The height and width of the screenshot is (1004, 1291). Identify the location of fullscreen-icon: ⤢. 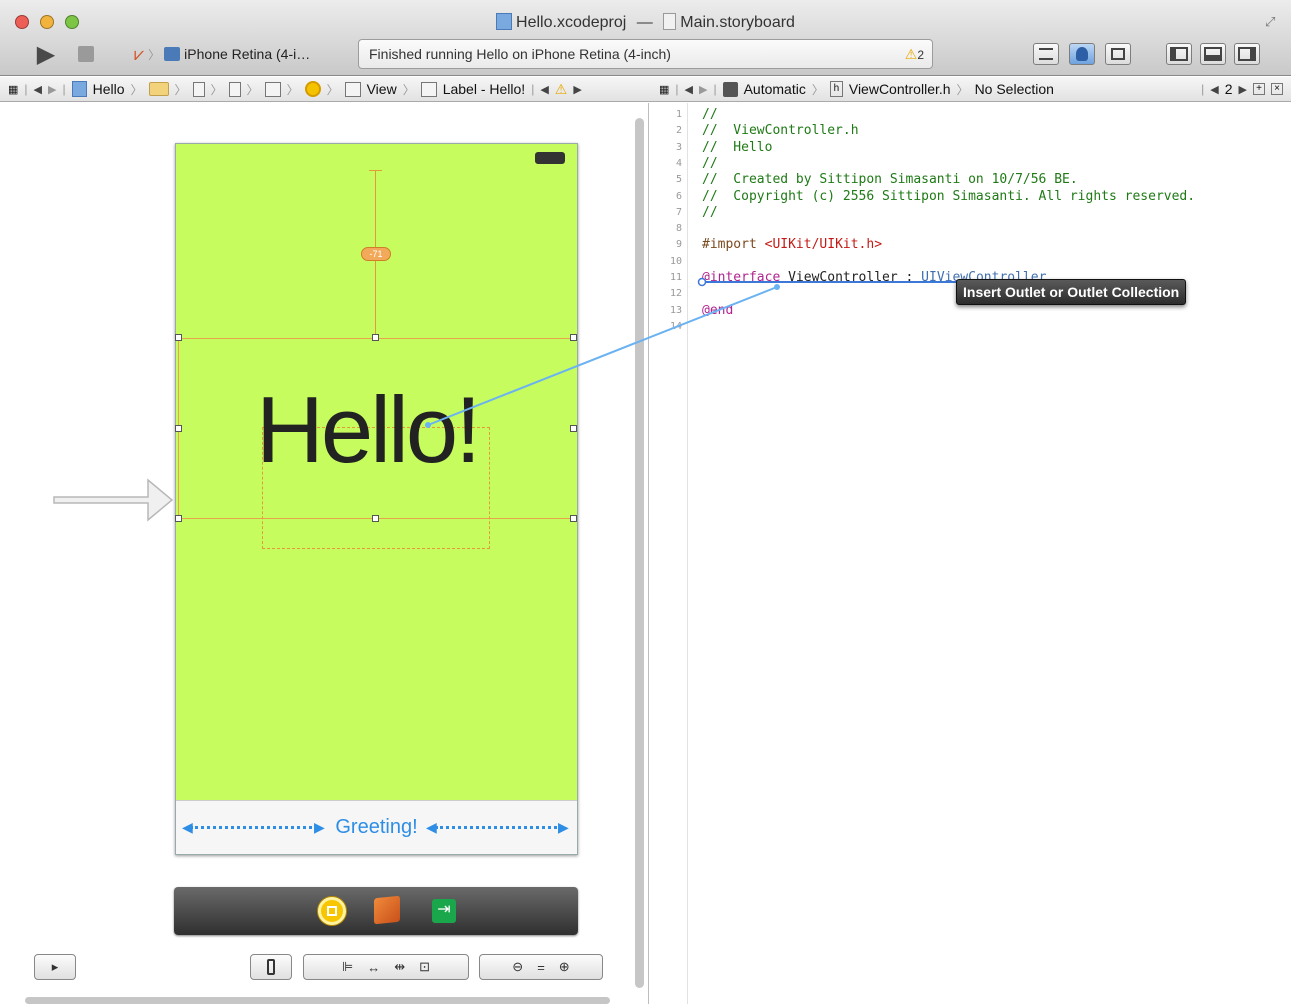
(1270, 22).